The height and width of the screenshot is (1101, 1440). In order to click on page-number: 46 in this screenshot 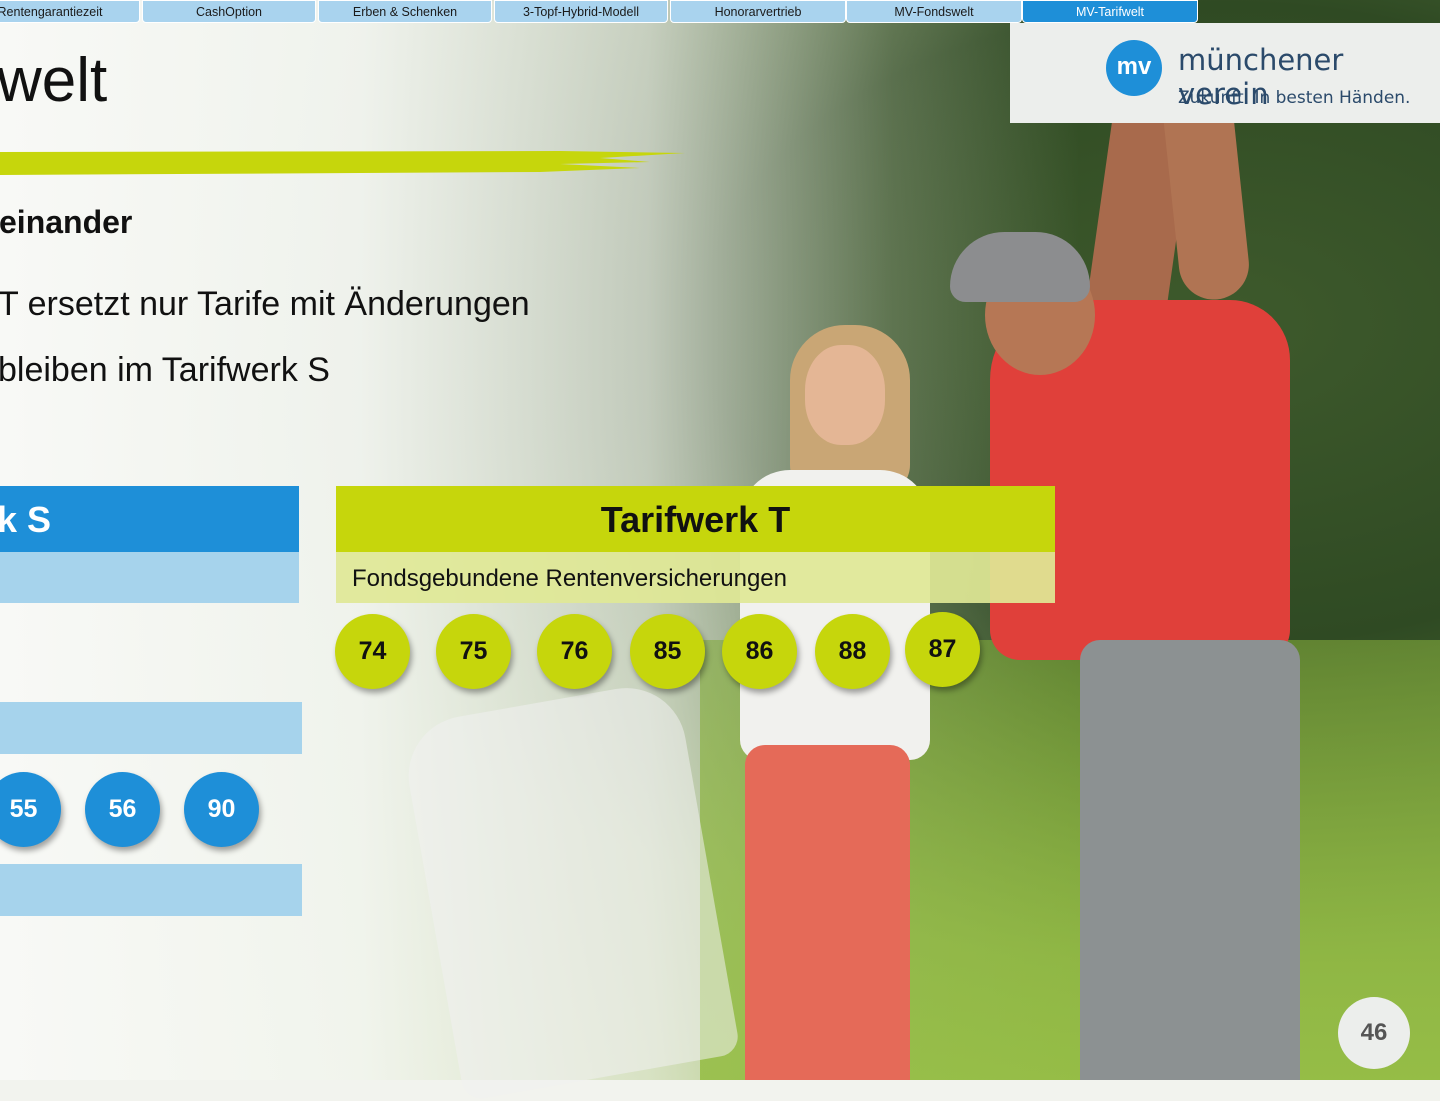, I will do `click(1374, 1033)`.